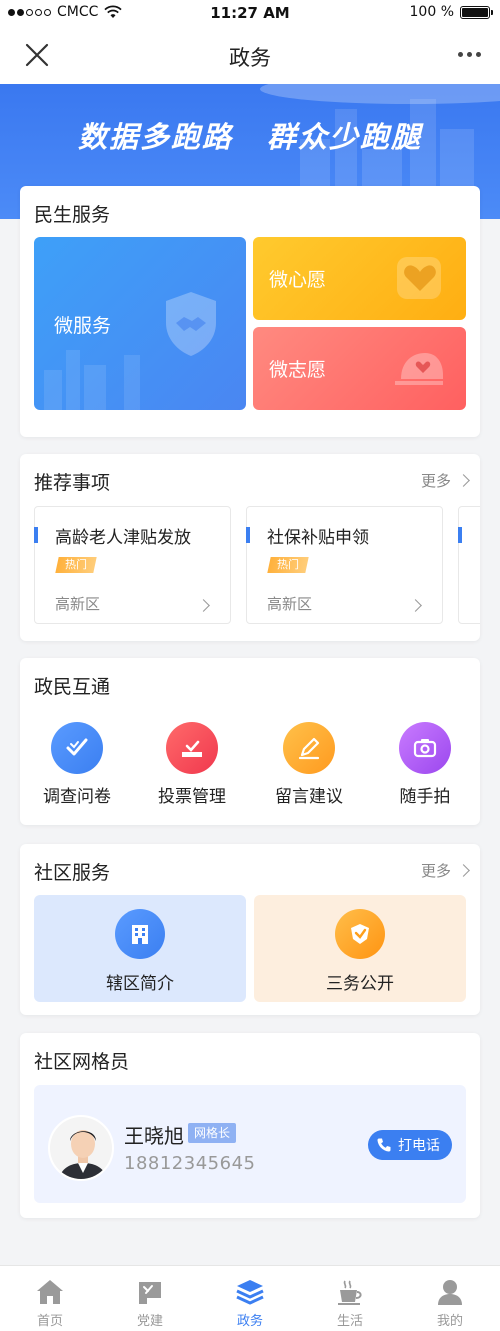 The height and width of the screenshot is (1331, 500). What do you see at coordinates (419, 1146) in the screenshot?
I see `call-label: 打电话` at bounding box center [419, 1146].